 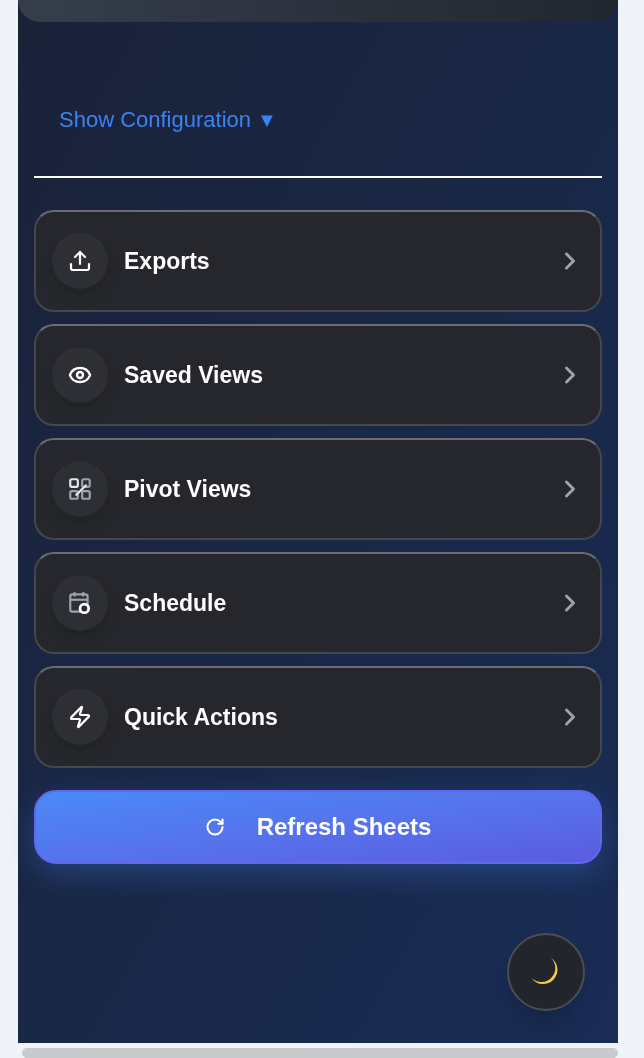 I want to click on refresh-button: Refresh Sheets, so click(x=318, y=827).